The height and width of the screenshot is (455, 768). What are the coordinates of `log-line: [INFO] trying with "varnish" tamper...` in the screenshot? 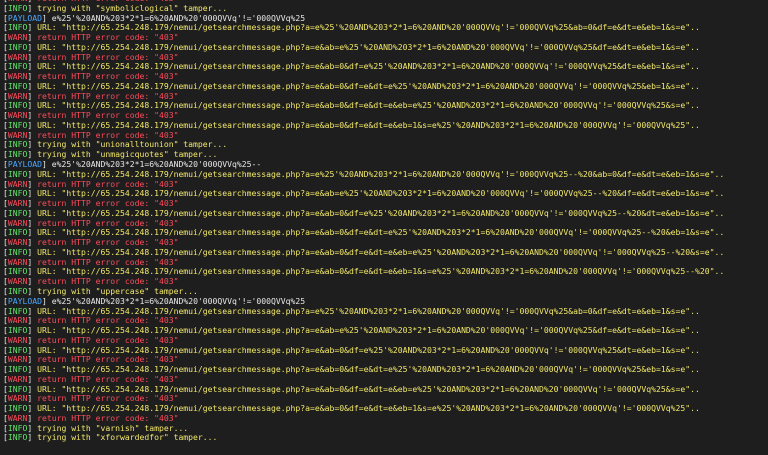 It's located at (385, 429).